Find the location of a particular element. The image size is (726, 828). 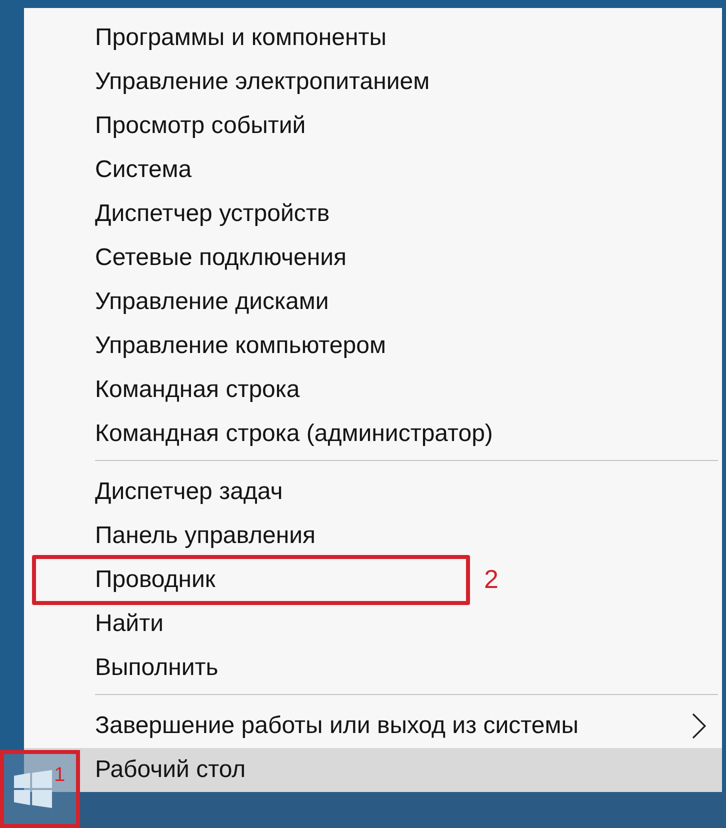

menu-item: Программы и компоненты is located at coordinates (373, 38).